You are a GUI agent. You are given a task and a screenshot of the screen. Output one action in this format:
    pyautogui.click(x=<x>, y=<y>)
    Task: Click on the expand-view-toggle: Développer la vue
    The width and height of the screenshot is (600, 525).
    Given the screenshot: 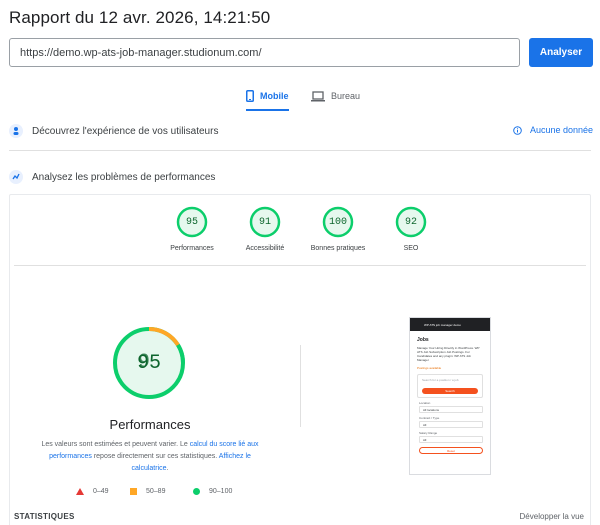 What is the action you would take?
    pyautogui.click(x=552, y=516)
    